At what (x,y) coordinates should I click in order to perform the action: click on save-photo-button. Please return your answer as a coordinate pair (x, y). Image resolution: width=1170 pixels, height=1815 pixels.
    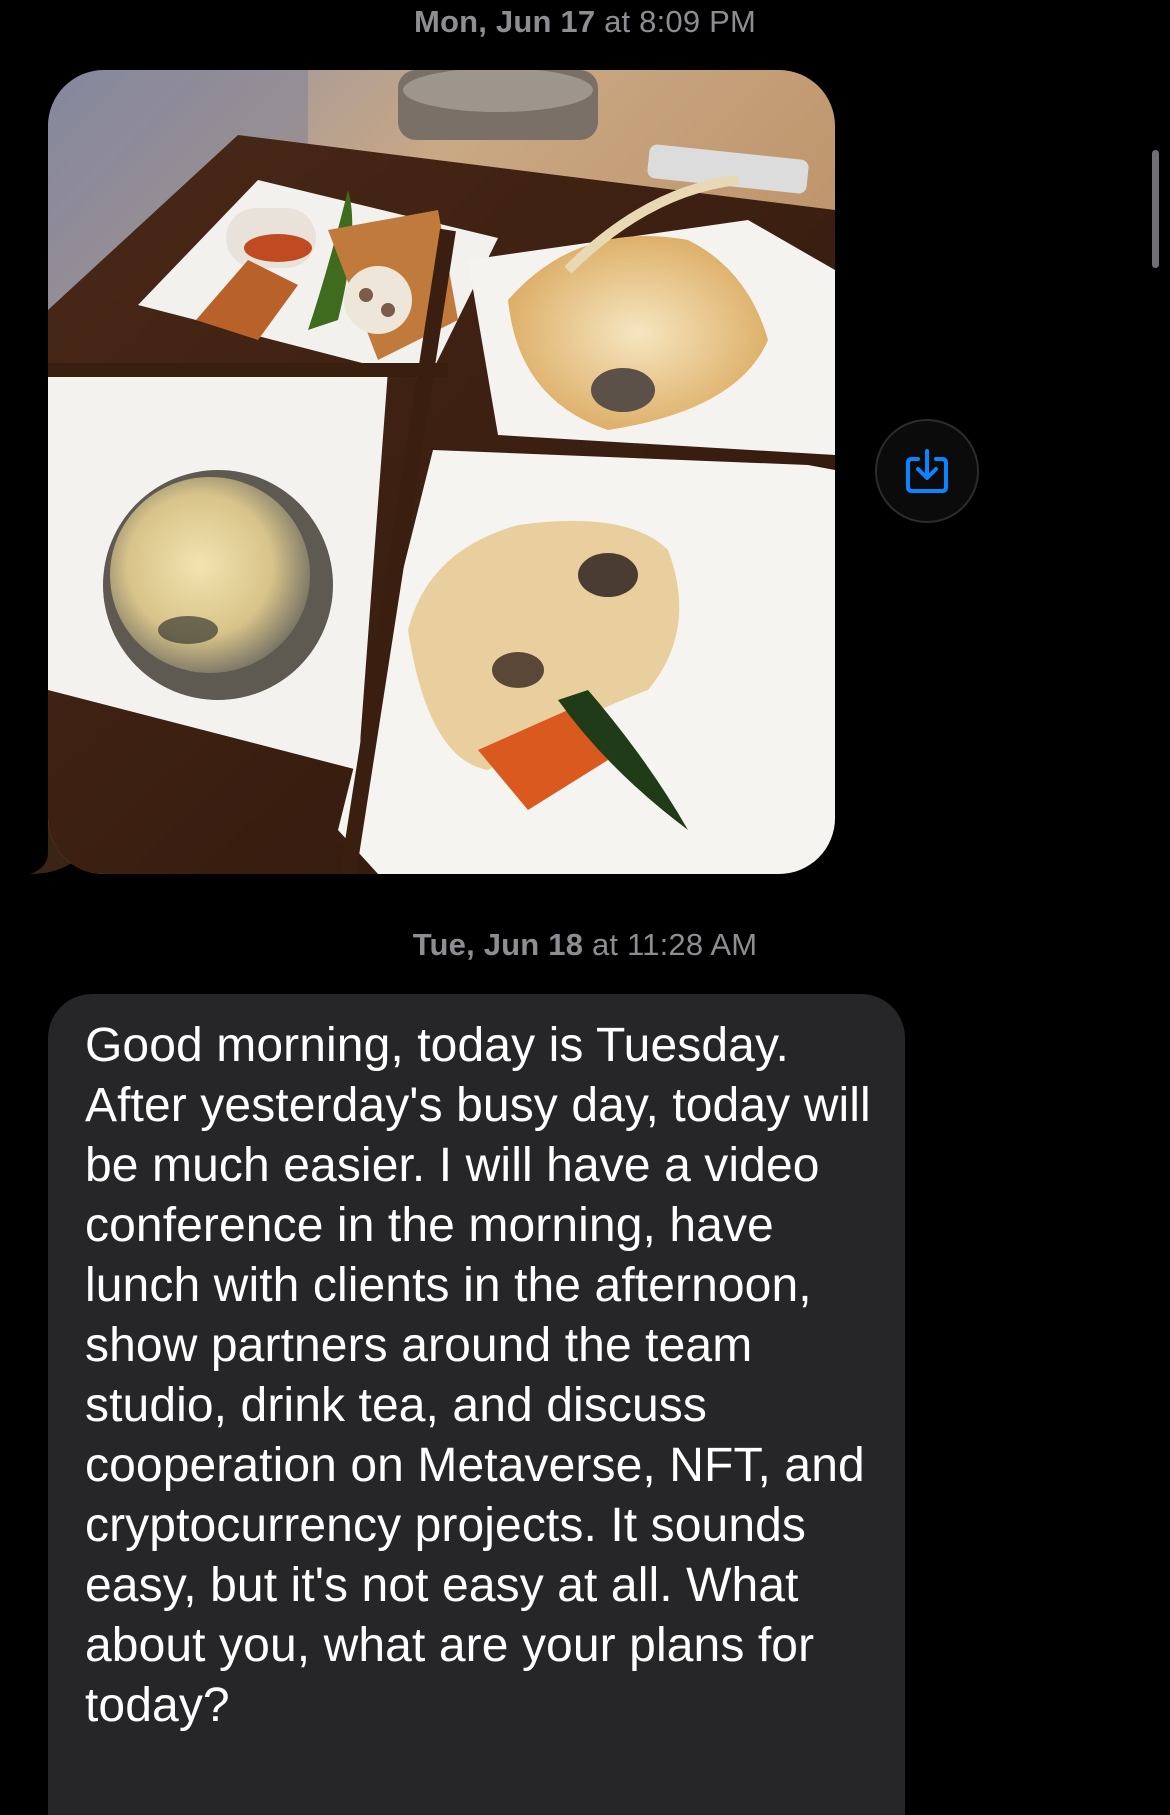
    Looking at the image, I should click on (927, 471).